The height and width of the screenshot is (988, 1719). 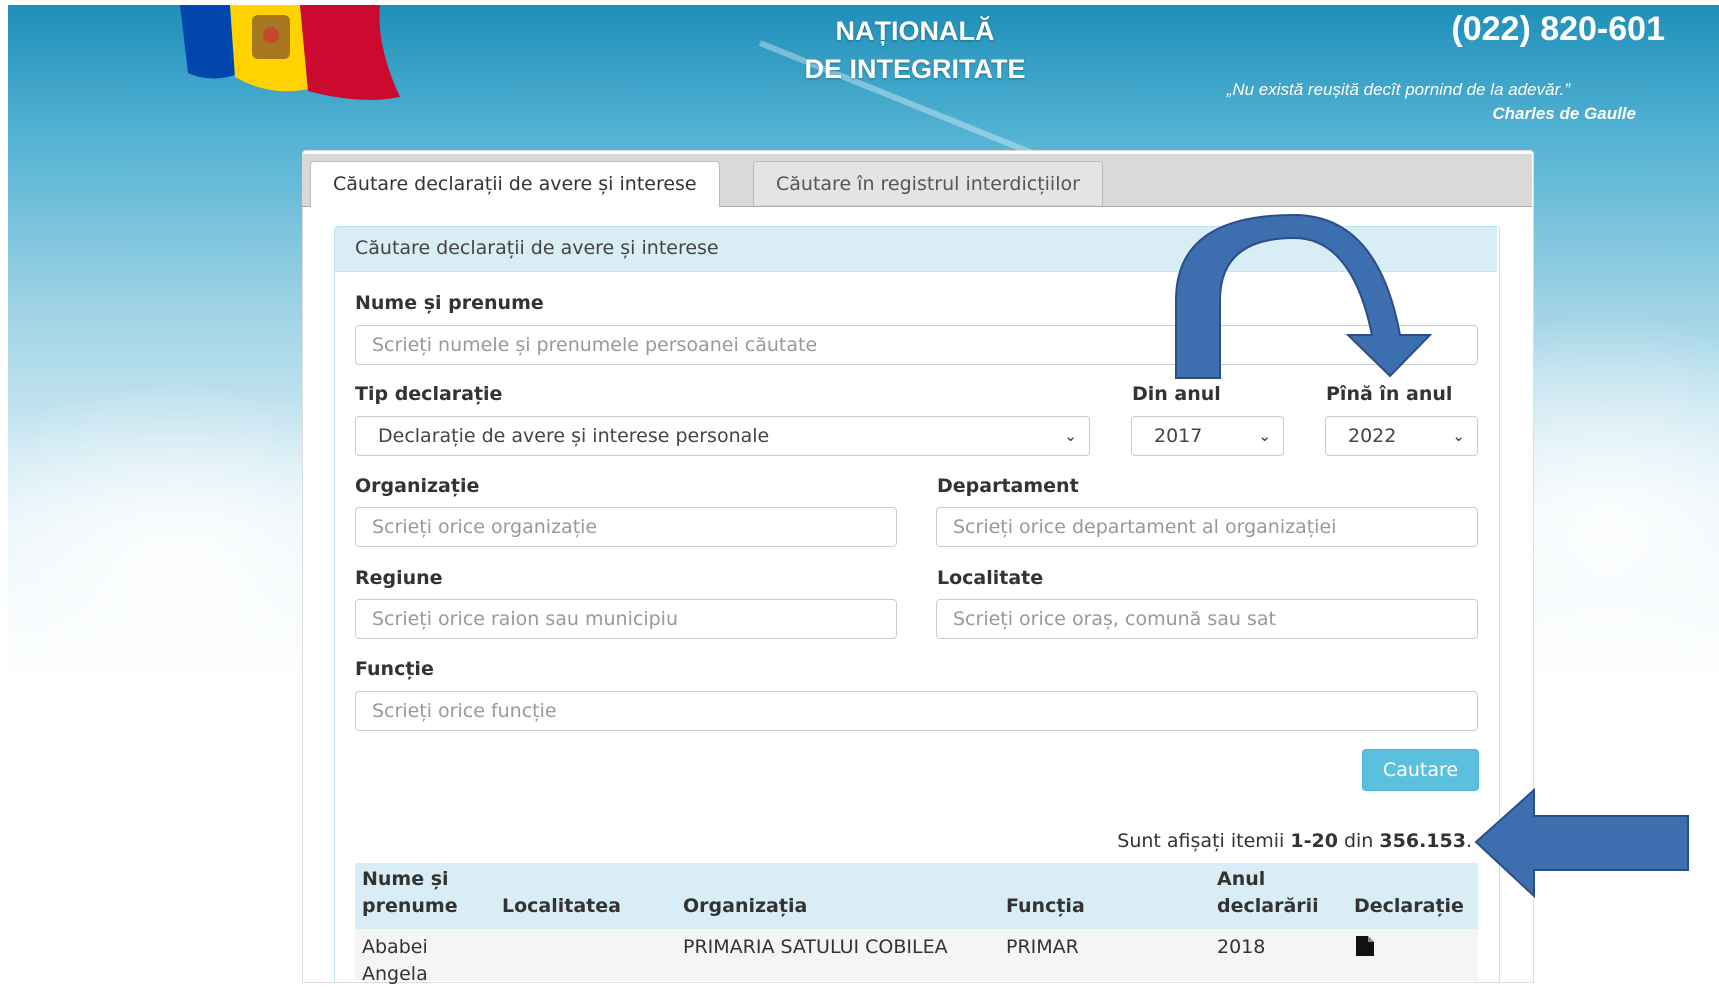 I want to click on column-header-declaration: Declarație, so click(x=1409, y=906).